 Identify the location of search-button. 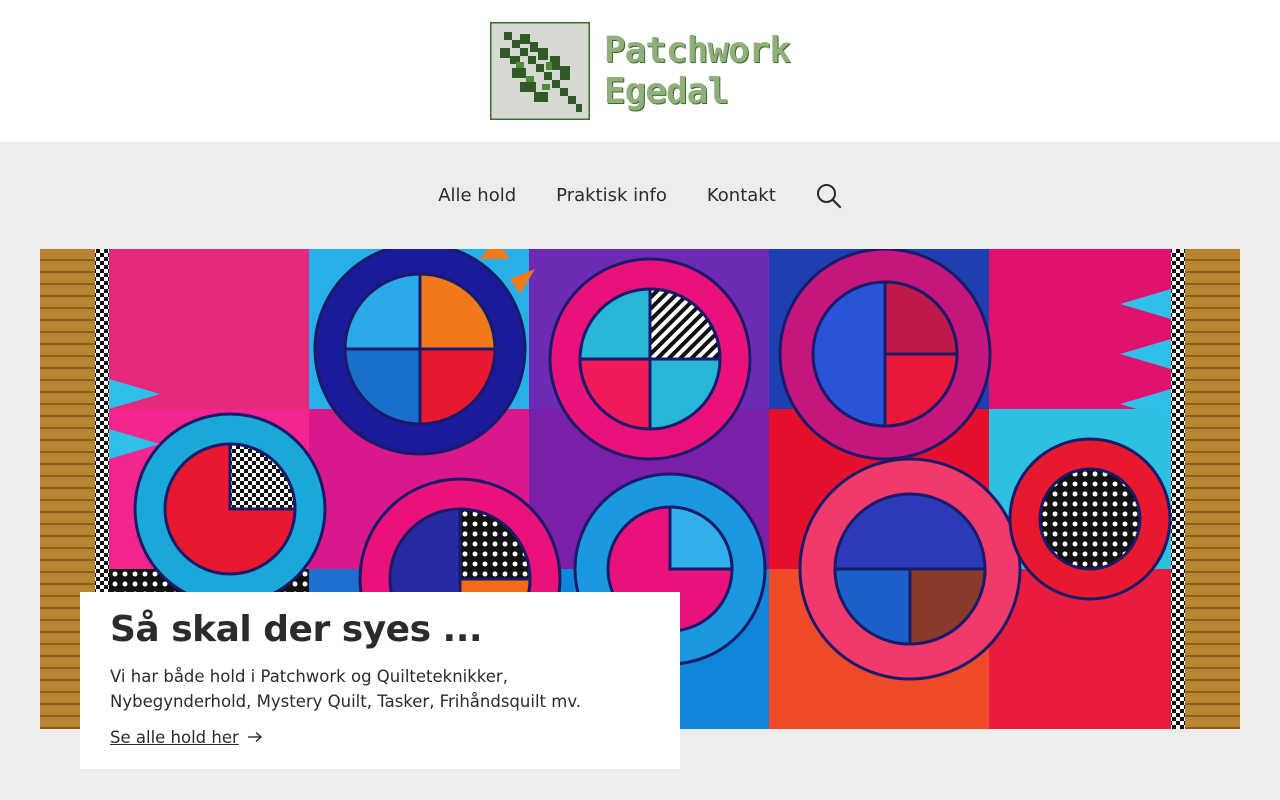
(829, 196).